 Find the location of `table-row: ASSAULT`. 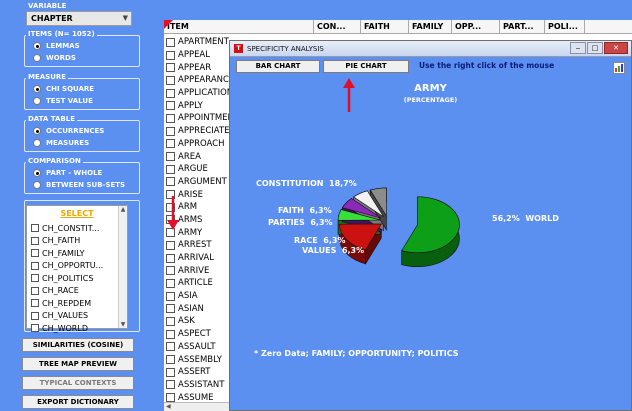

table-row: ASSAULT is located at coordinates (198, 347).